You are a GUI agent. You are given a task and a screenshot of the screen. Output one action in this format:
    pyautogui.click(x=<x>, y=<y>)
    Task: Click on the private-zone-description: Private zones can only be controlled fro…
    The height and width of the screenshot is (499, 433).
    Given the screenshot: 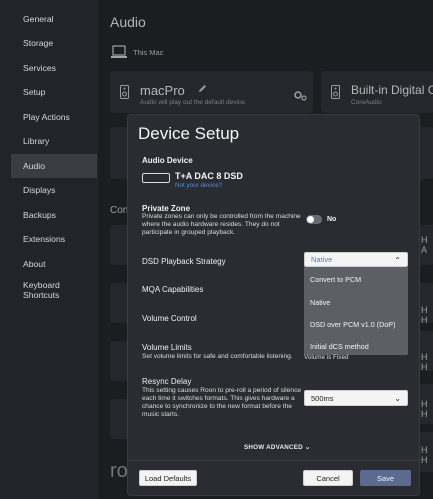 What is the action you would take?
    pyautogui.click(x=221, y=224)
    